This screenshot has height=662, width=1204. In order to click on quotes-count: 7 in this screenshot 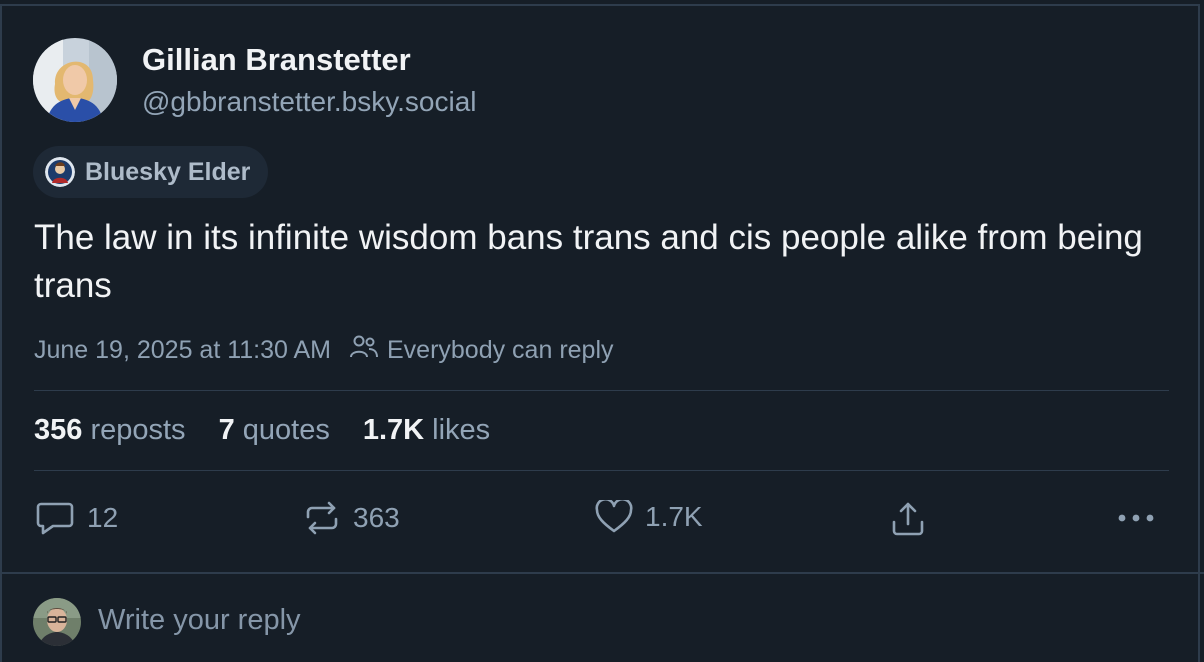, I will do `click(226, 430)`.